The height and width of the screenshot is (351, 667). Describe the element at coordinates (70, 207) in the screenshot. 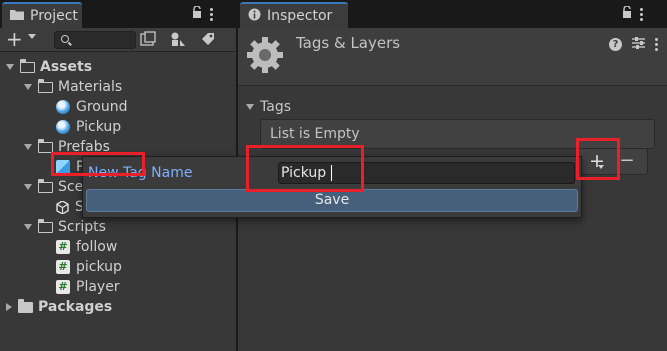

I see `tree-item-scene: S` at that location.